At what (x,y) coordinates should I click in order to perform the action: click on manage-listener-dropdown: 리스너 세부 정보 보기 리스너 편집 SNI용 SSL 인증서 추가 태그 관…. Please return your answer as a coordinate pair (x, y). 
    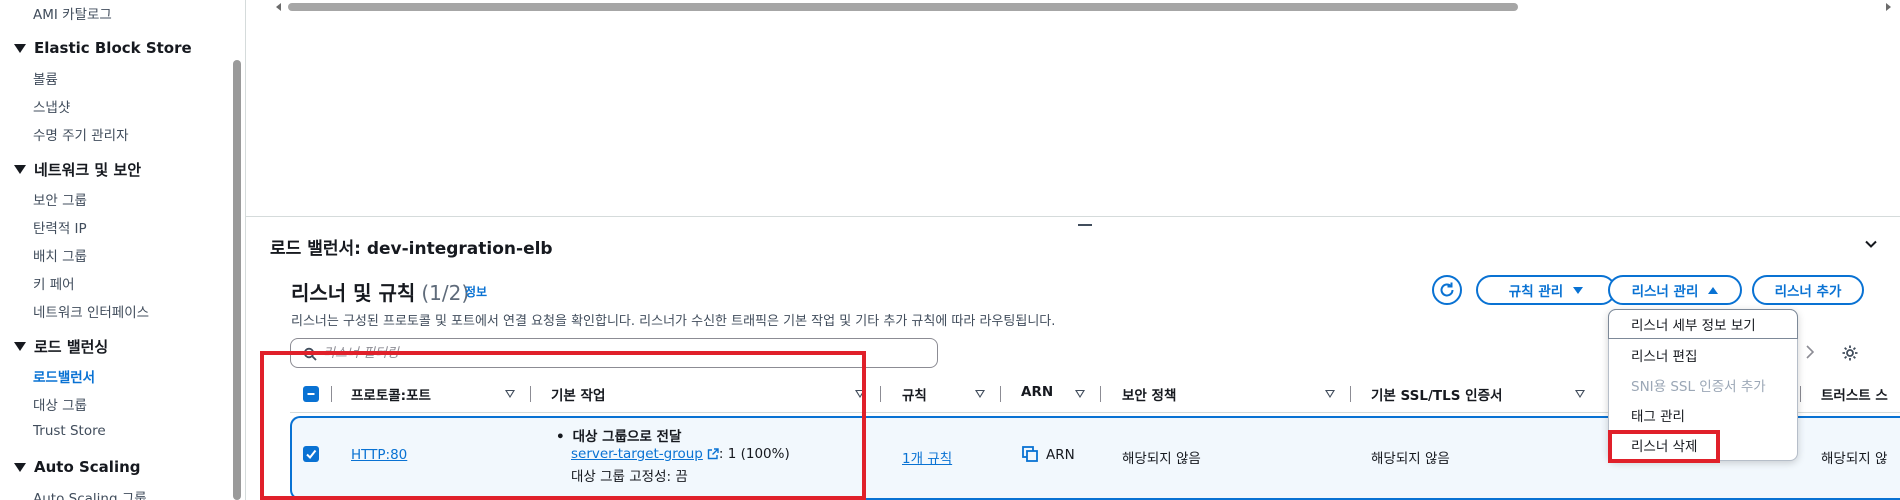
    Looking at the image, I should click on (1703, 385).